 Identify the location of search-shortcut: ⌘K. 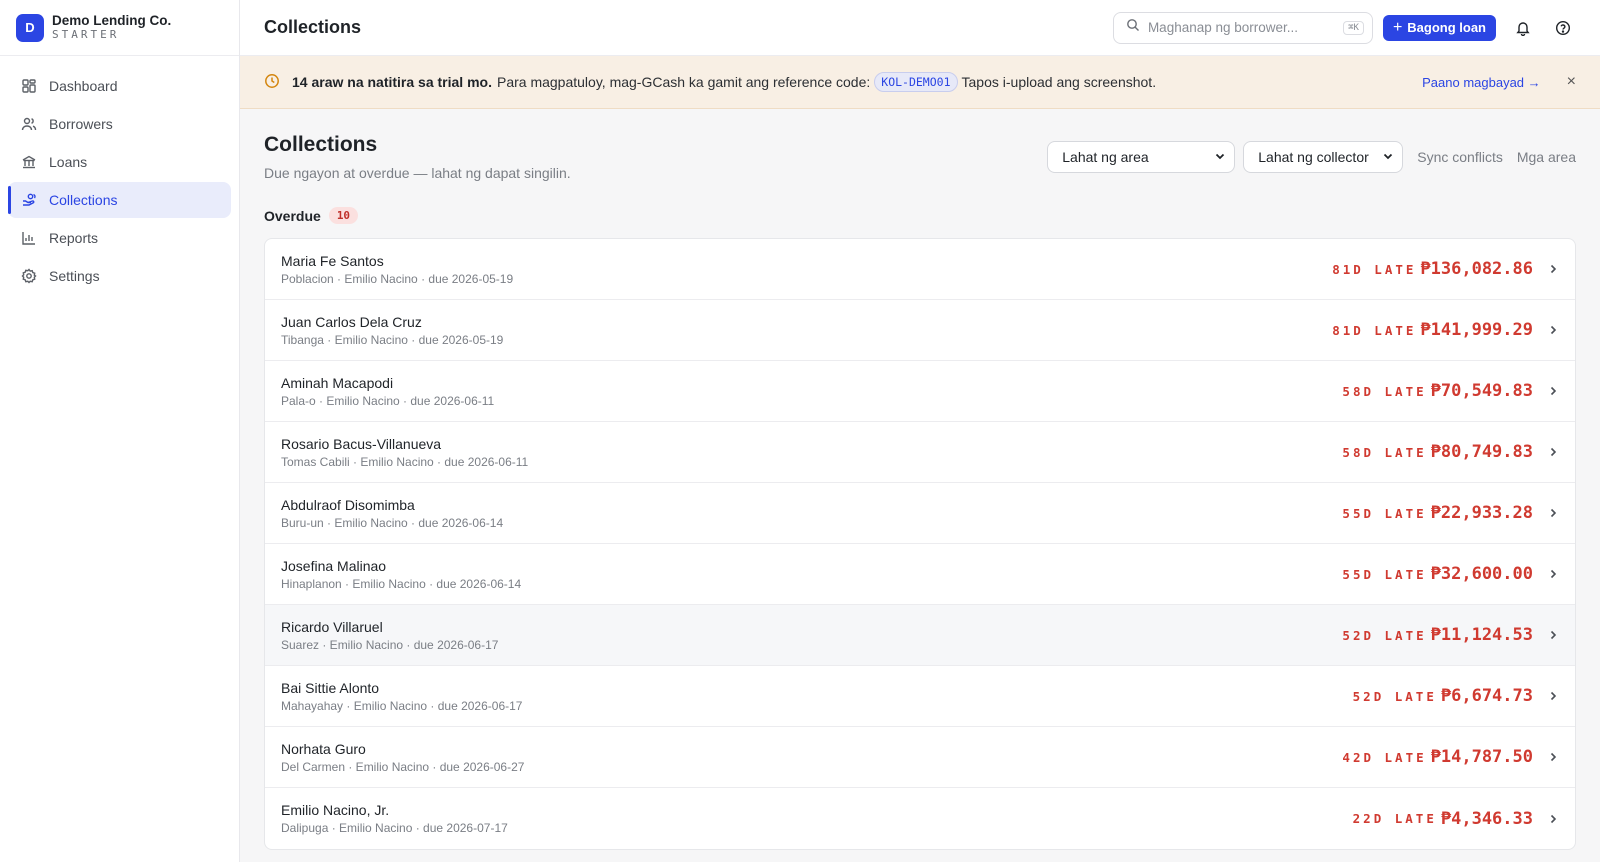
(1353, 27).